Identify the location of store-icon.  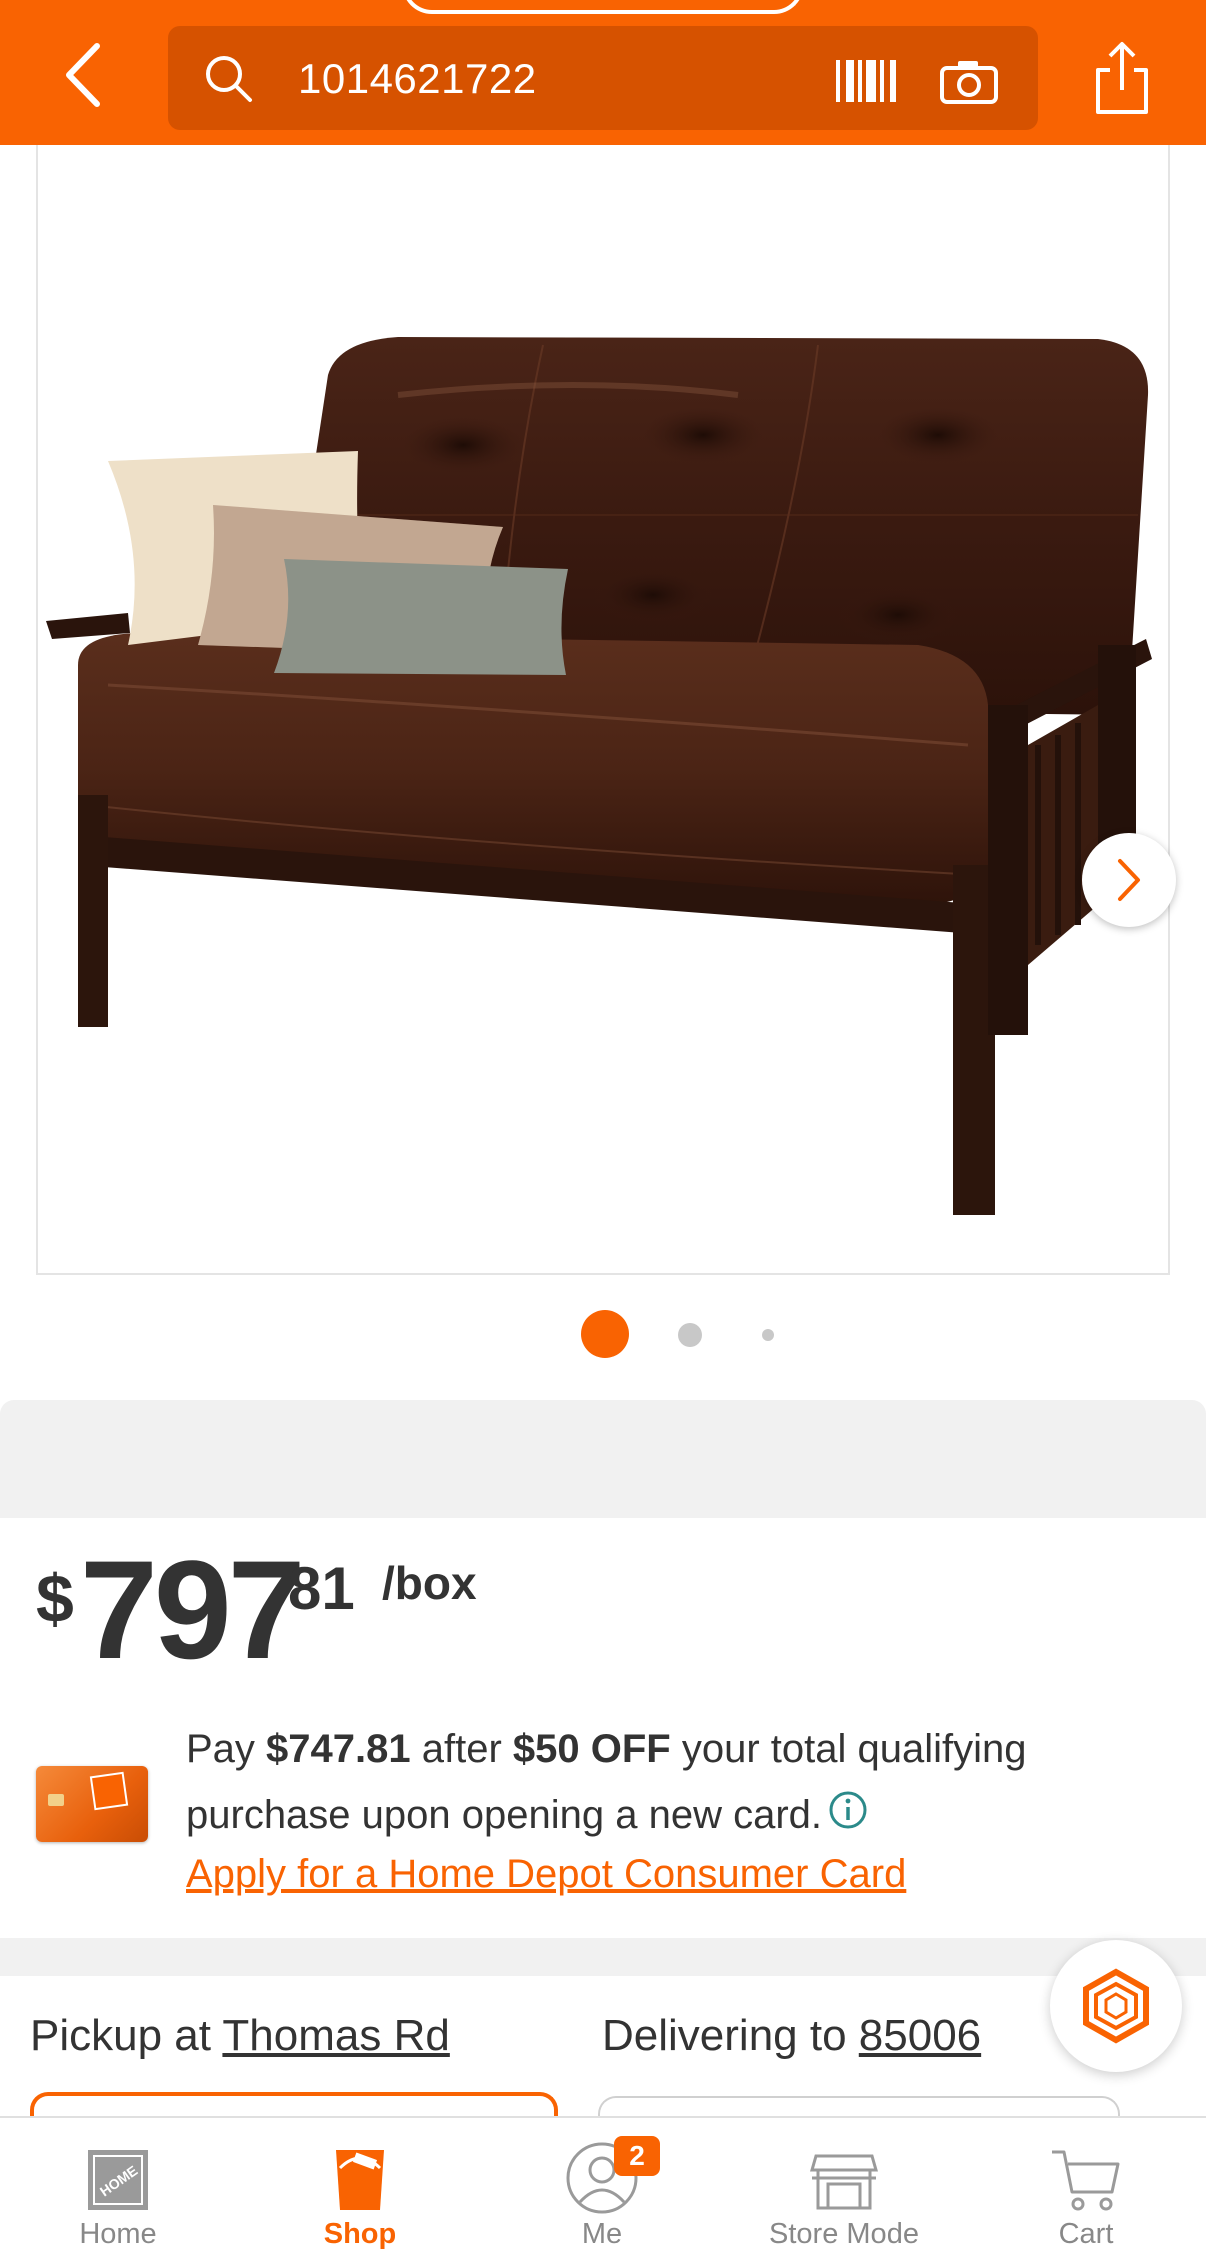
(844, 2182).